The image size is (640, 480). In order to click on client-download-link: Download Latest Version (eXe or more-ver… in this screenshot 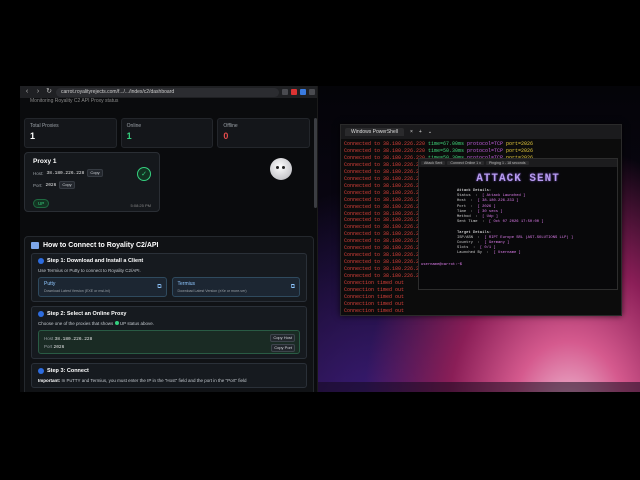, I will do `click(236, 291)`.